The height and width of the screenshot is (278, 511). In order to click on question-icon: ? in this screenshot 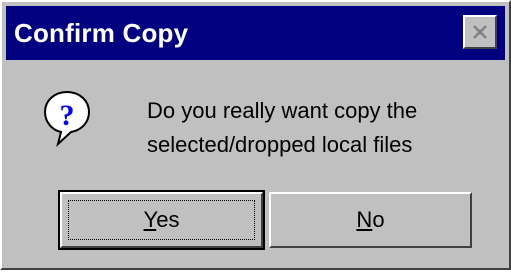, I will do `click(67, 118)`.